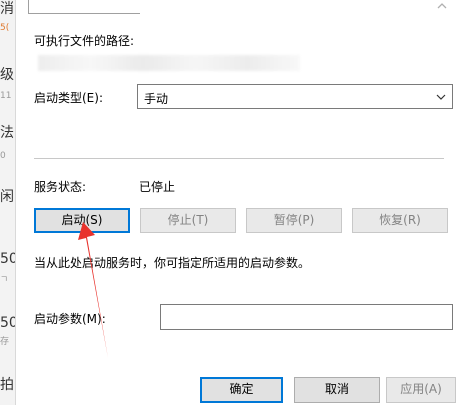 This screenshot has height=405, width=465. What do you see at coordinates (400, 220) in the screenshot?
I see `resume-service-button: 恢复(R)` at bounding box center [400, 220].